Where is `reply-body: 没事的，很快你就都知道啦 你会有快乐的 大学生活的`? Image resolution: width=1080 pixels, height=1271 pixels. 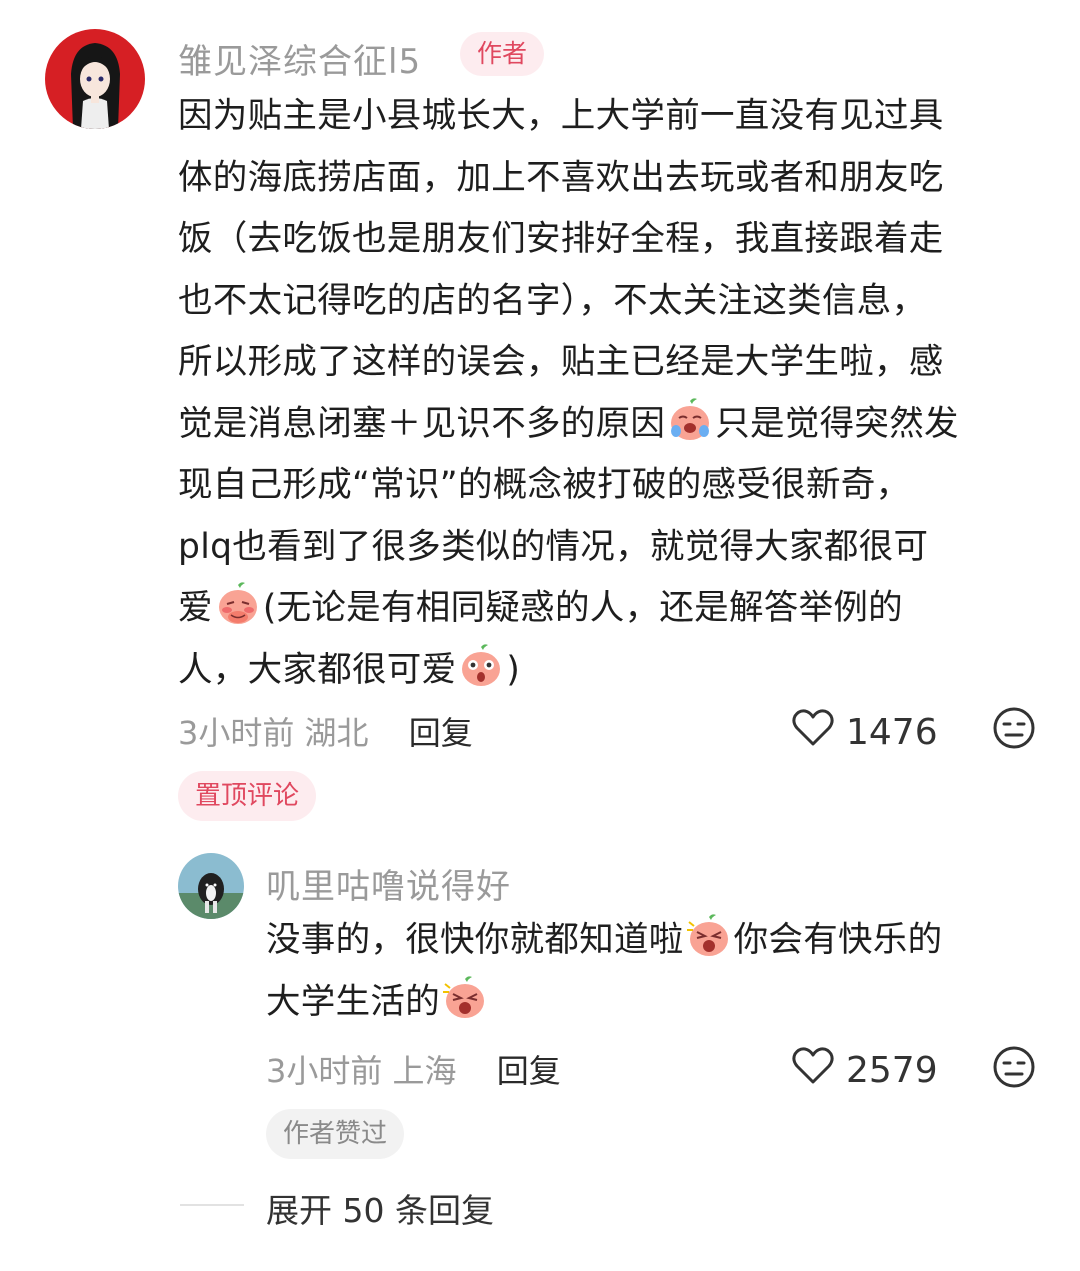
reply-body: 没事的，很快你就都知道啦 你会有快乐的 大学生活的 is located at coordinates (604, 971).